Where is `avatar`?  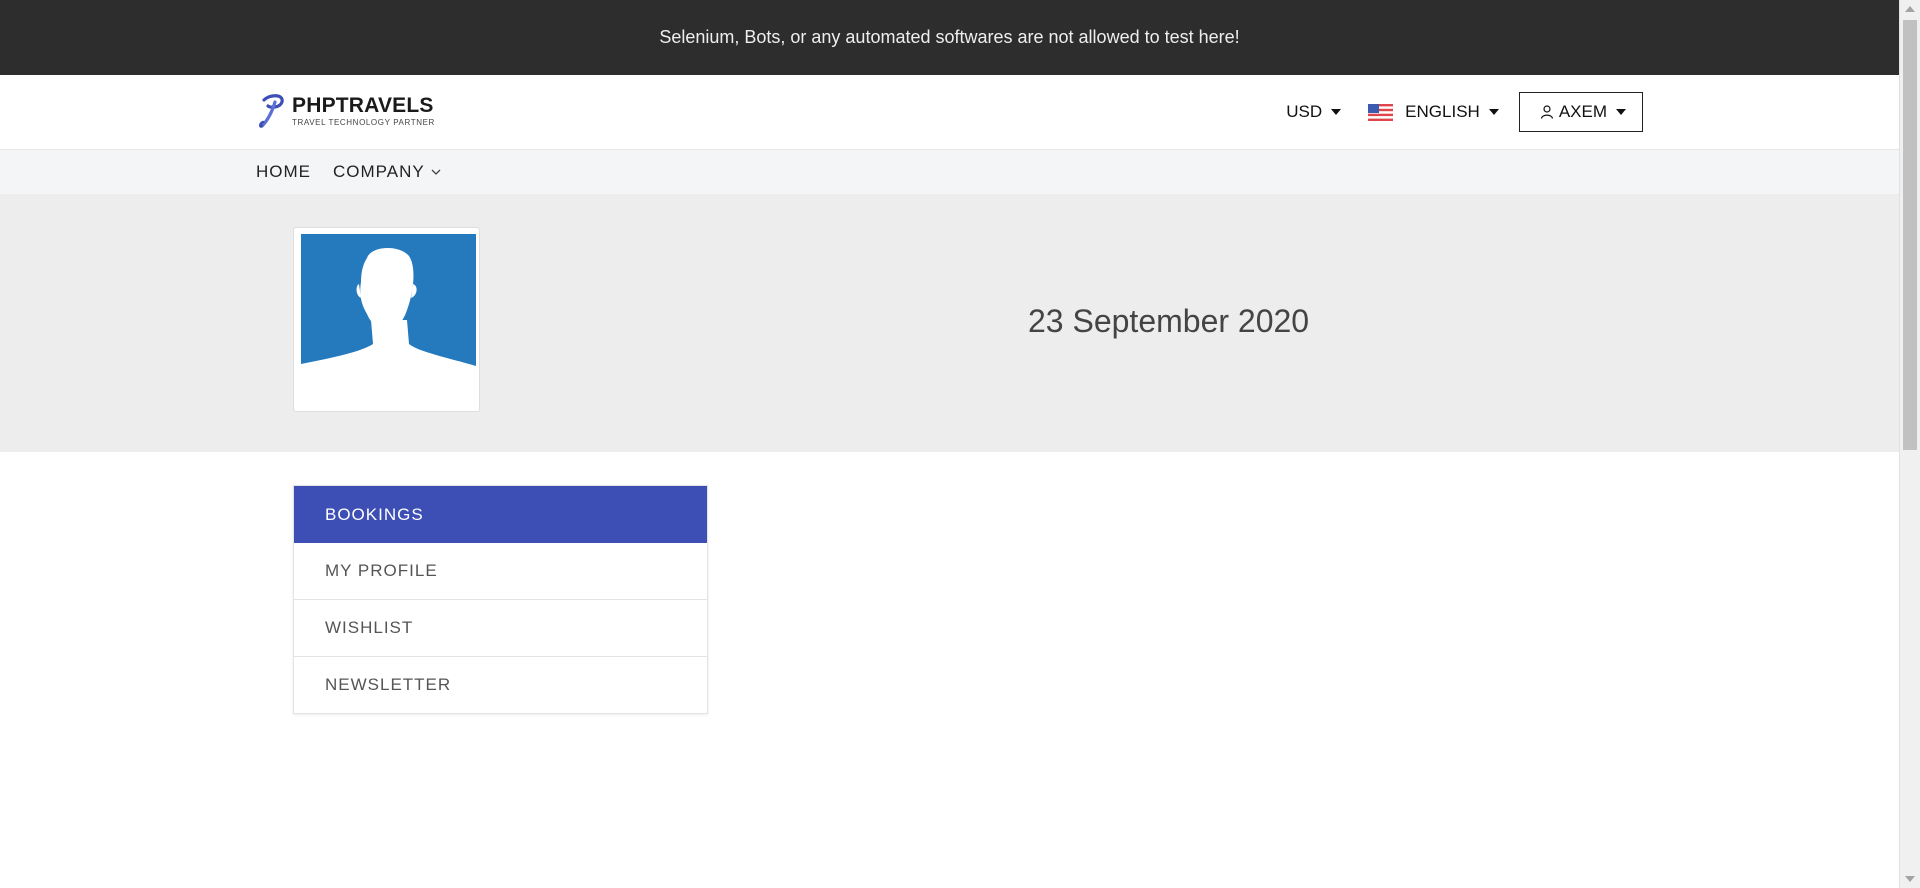
avatar is located at coordinates (386, 319).